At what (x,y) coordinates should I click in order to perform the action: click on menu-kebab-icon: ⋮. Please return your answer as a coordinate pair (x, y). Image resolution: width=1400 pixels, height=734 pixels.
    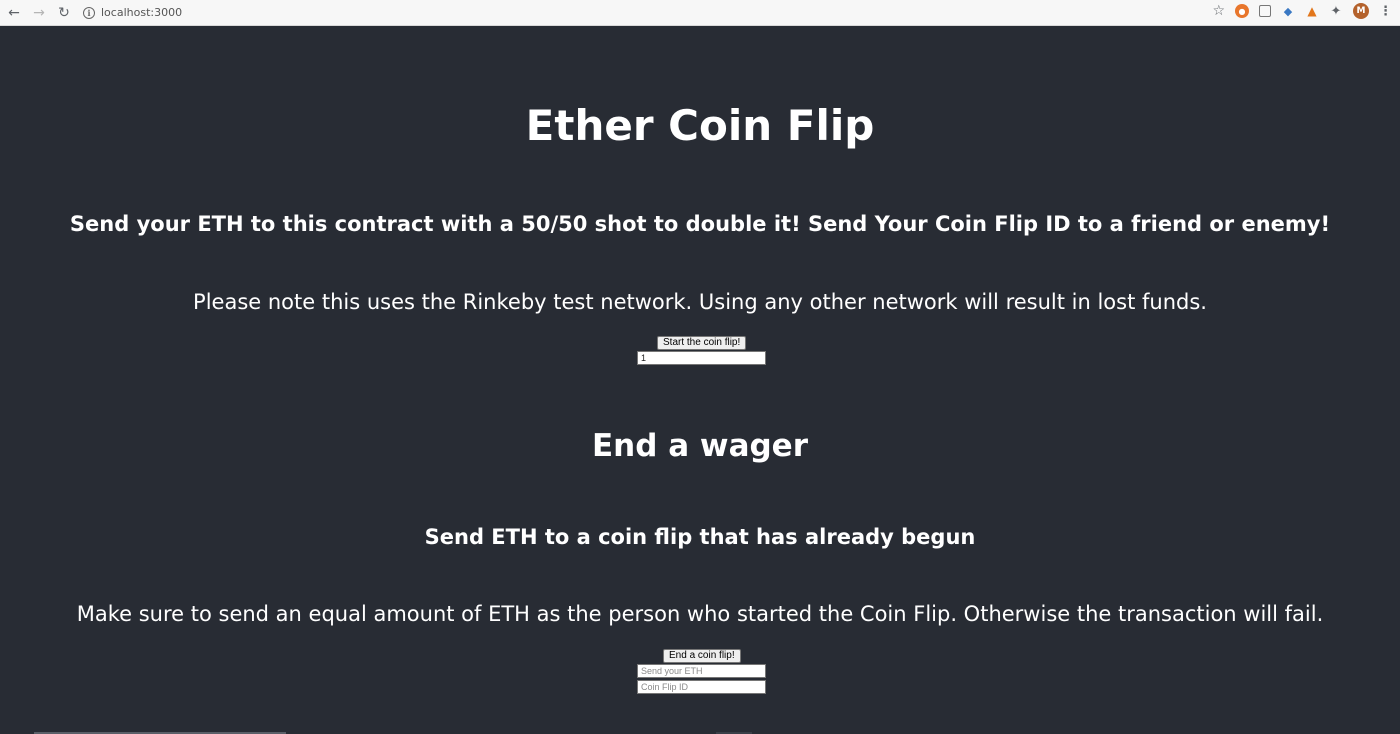
    Looking at the image, I should click on (1385, 11).